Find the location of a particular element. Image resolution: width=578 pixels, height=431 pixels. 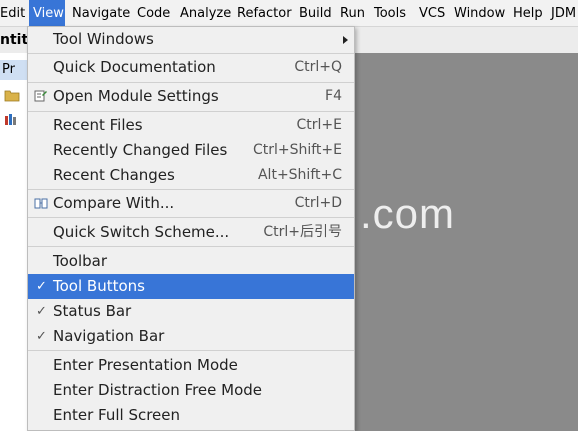

menu-item-label: Toolbar is located at coordinates (80, 261).